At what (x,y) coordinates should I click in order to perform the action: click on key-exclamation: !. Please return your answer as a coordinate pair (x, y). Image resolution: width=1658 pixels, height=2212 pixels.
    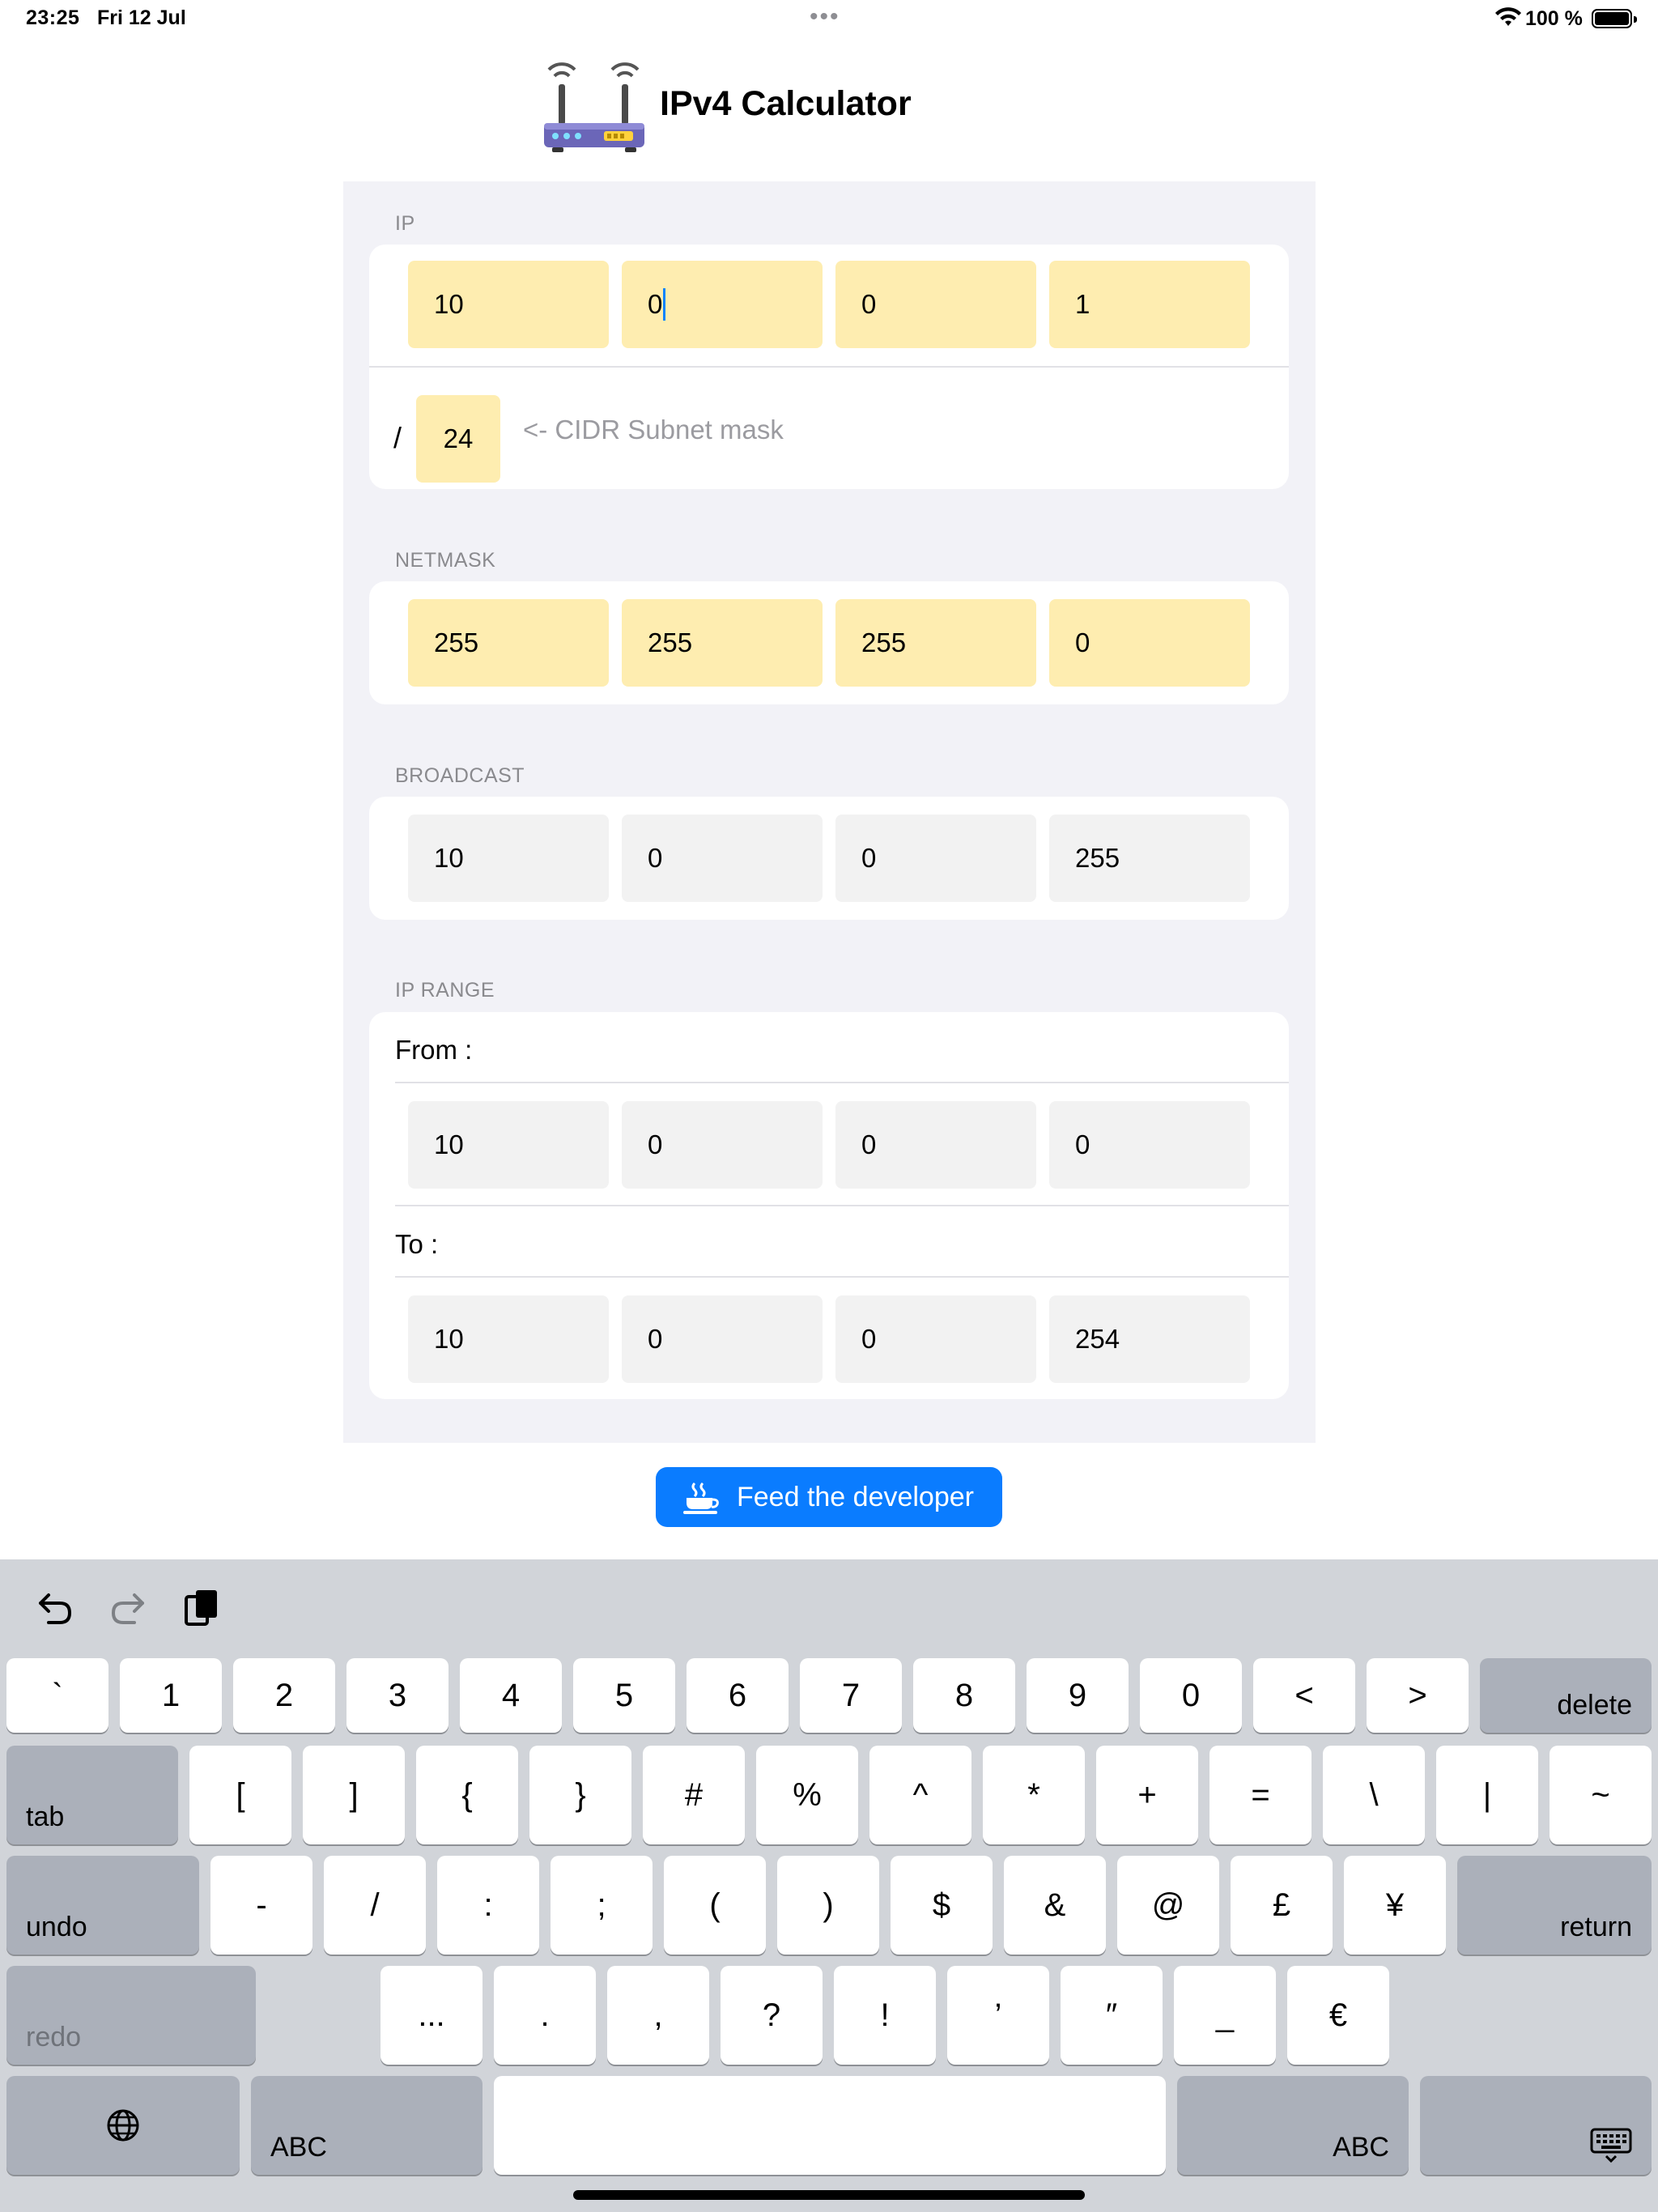
    Looking at the image, I should click on (885, 2015).